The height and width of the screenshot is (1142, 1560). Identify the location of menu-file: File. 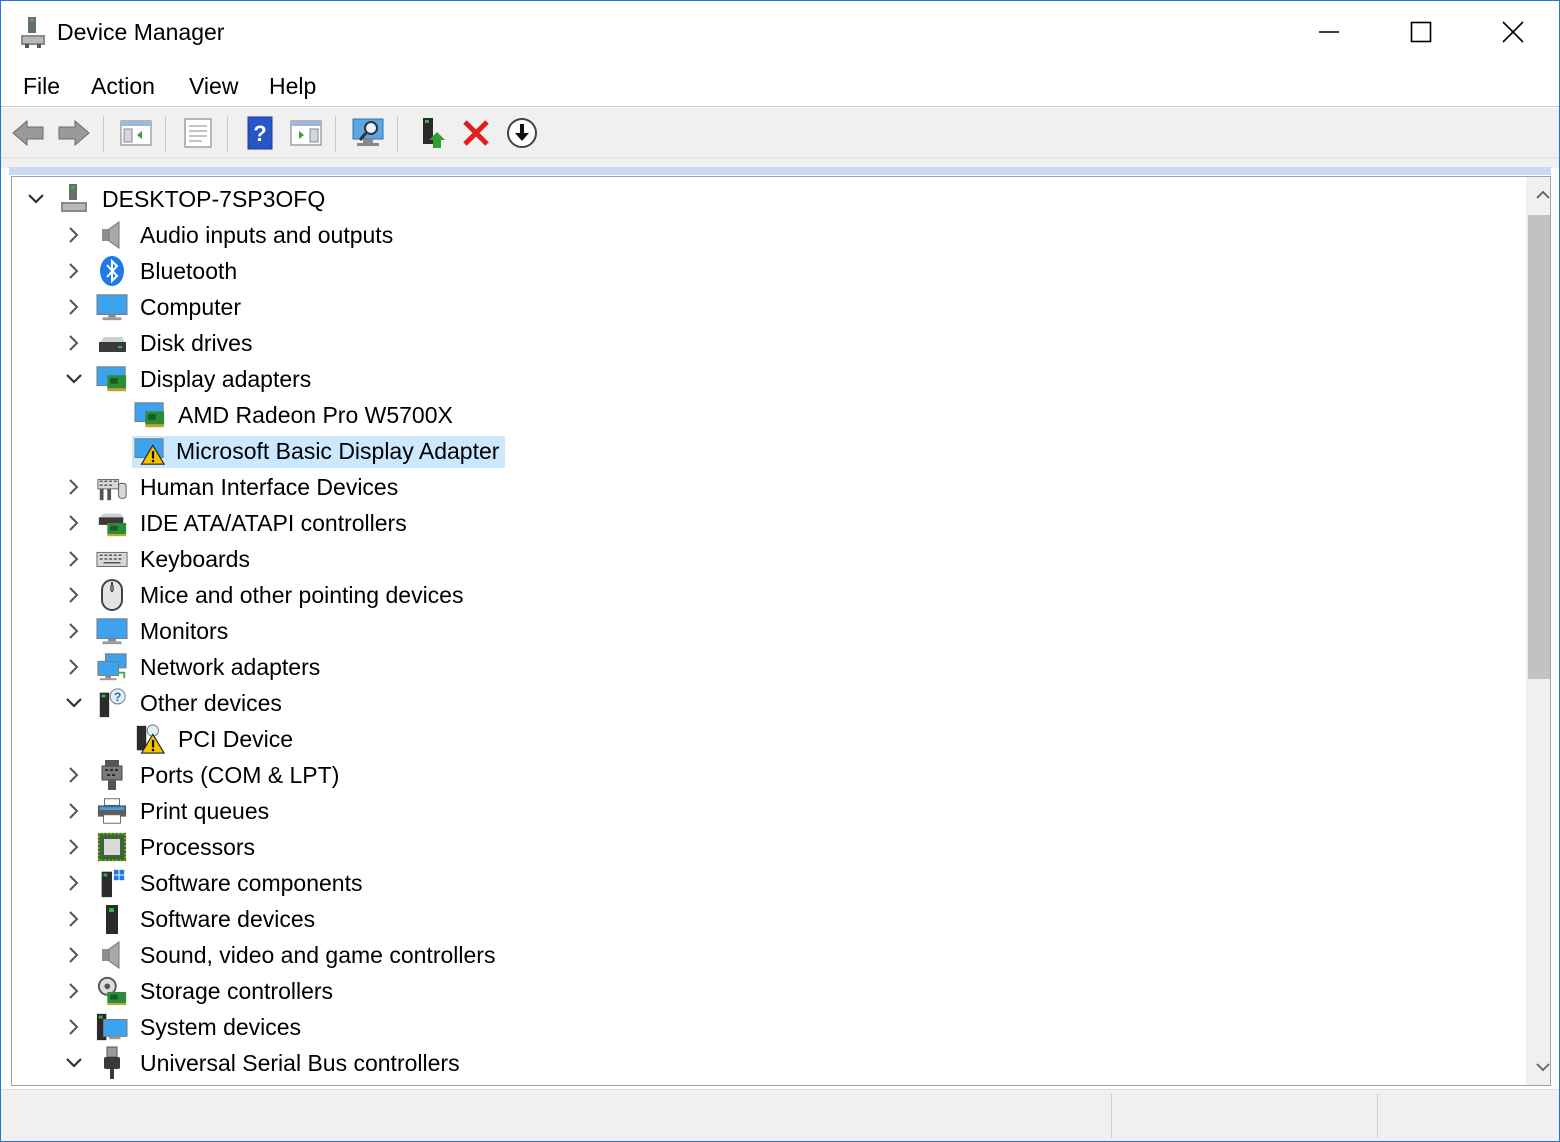
(41, 86).